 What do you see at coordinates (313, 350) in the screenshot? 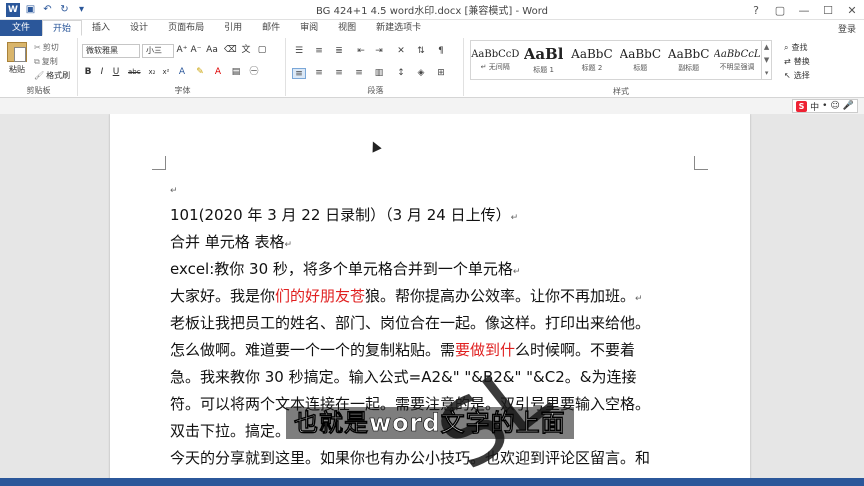
I see `doc-text: 怎么做啊。难道要一个一个的复制粘贴。需` at bounding box center [313, 350].